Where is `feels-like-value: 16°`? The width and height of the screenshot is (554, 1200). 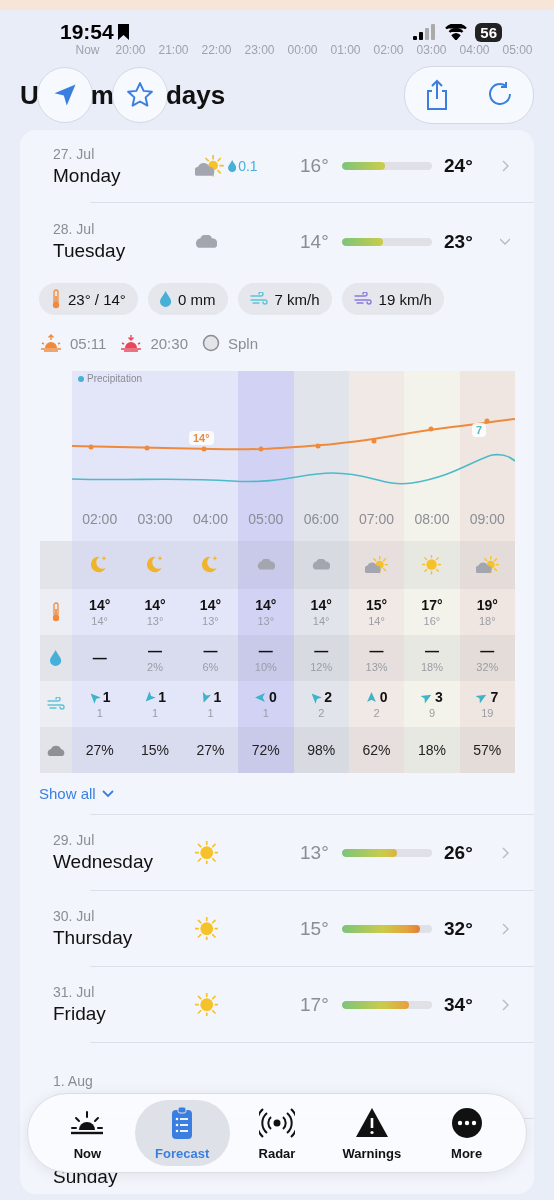 feels-like-value: 16° is located at coordinates (432, 621).